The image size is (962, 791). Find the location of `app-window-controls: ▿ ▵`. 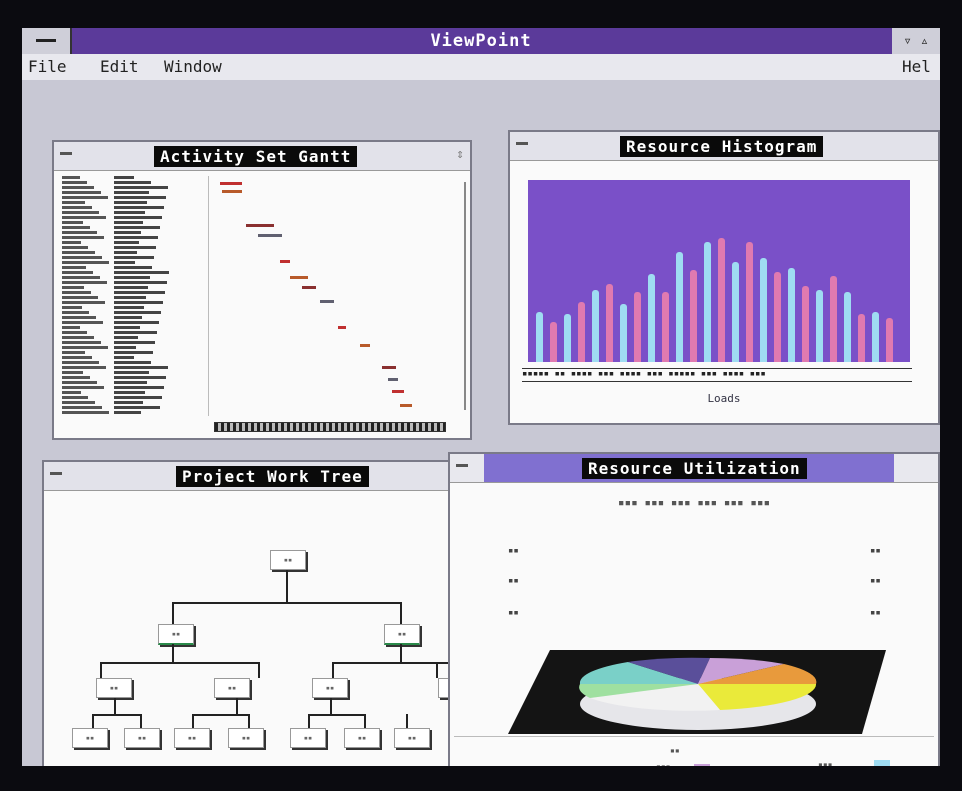

app-window-controls: ▿ ▵ is located at coordinates (916, 41).